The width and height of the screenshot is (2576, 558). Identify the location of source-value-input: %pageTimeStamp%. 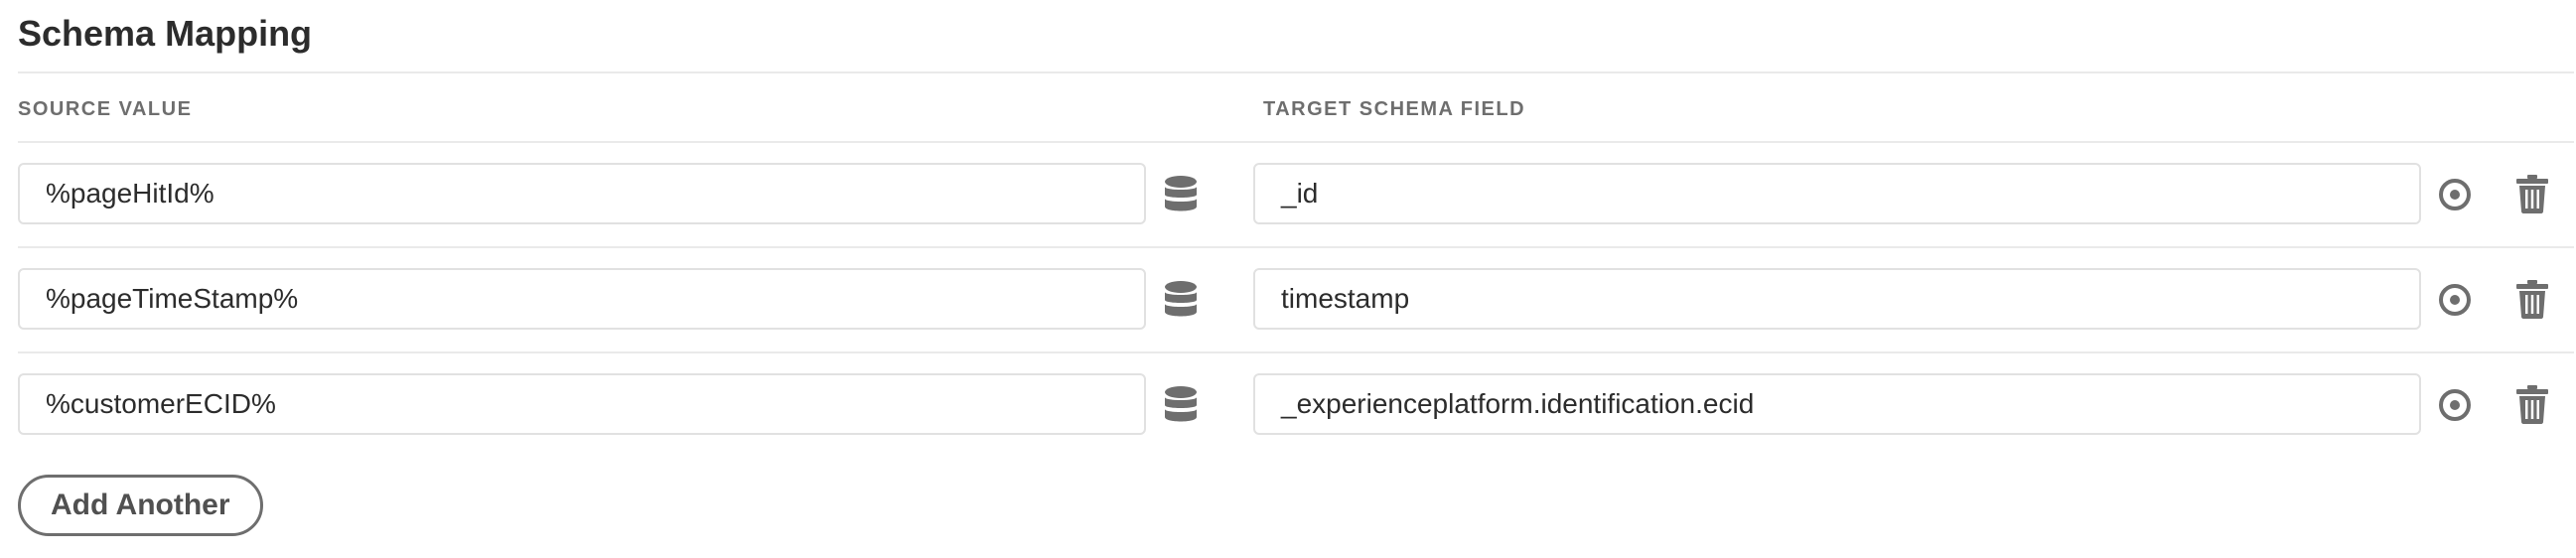
(582, 299).